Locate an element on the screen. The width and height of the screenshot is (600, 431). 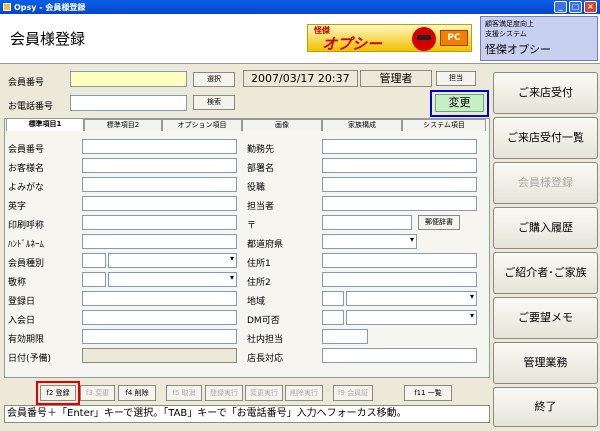
maximize-icon: □ is located at coordinates (575, 7).